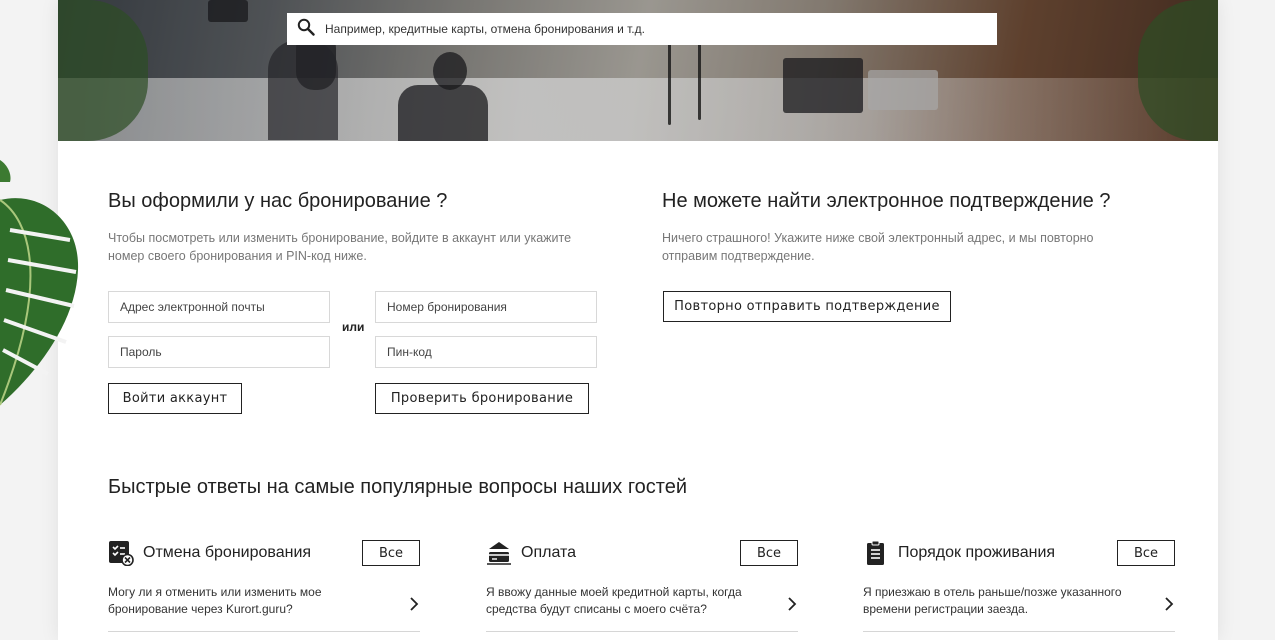 The height and width of the screenshot is (640, 1275). What do you see at coordinates (353, 327) in the screenshot?
I see `or-label: или` at bounding box center [353, 327].